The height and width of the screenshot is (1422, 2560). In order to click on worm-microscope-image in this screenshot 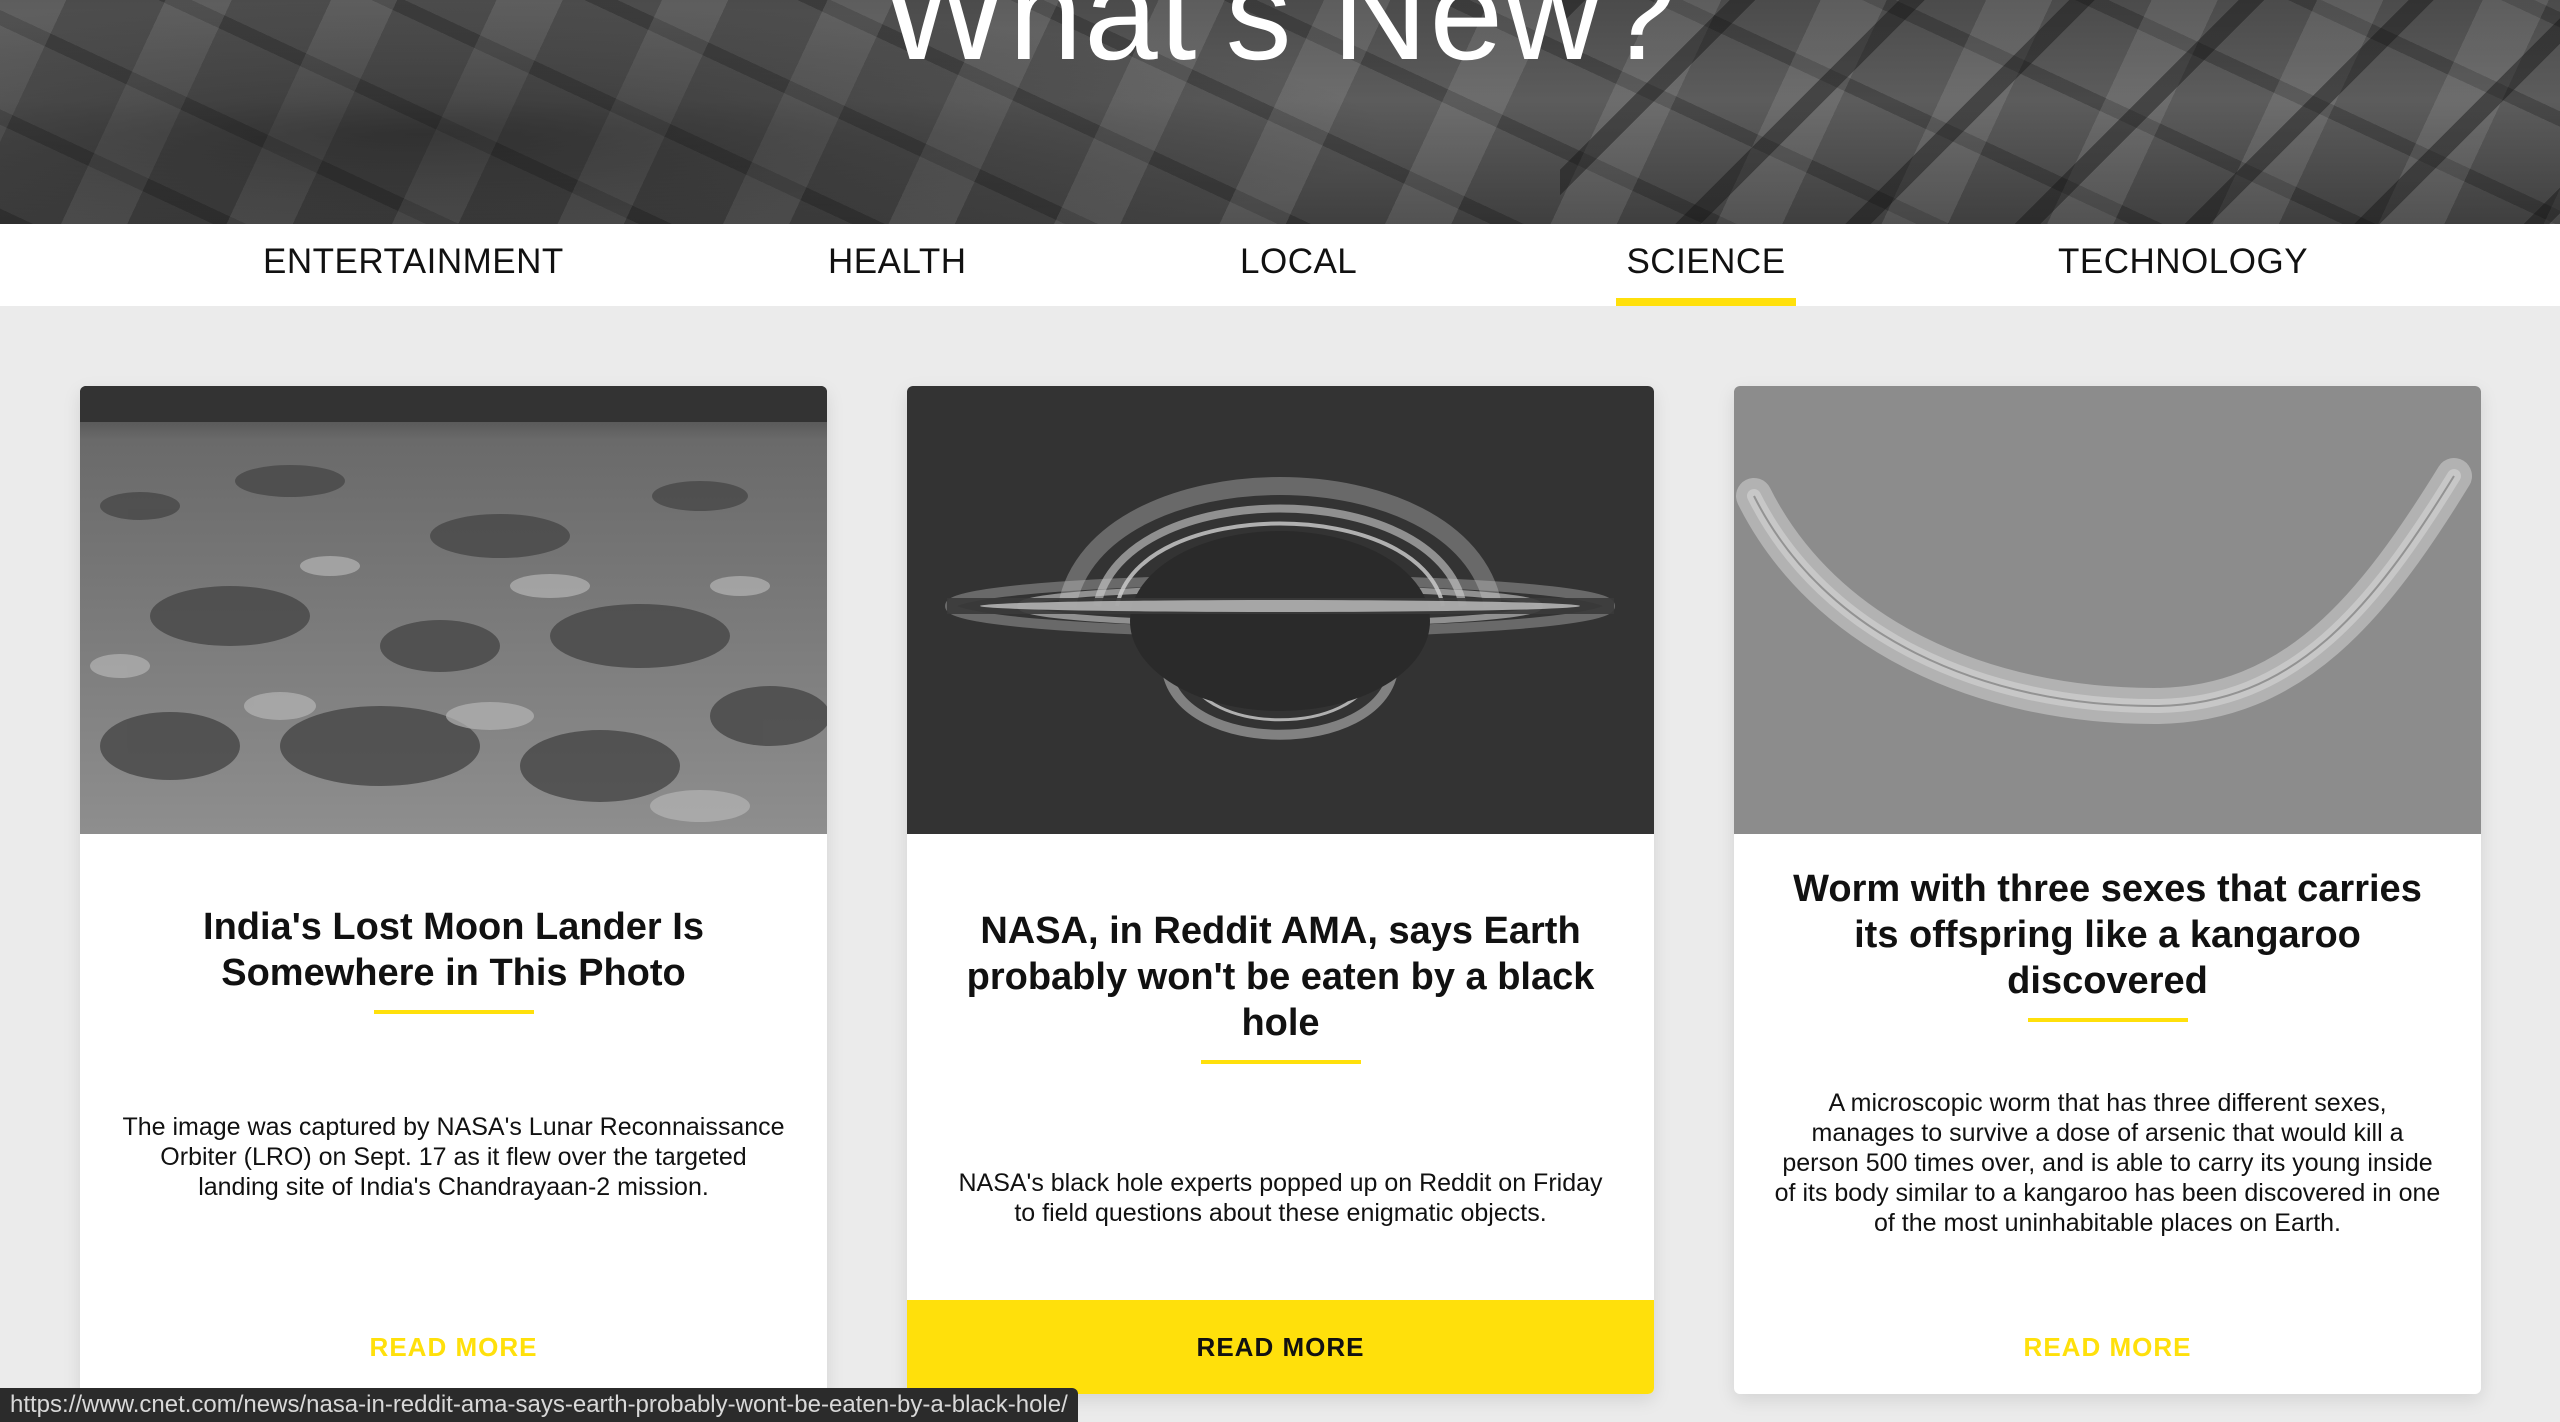, I will do `click(2107, 610)`.